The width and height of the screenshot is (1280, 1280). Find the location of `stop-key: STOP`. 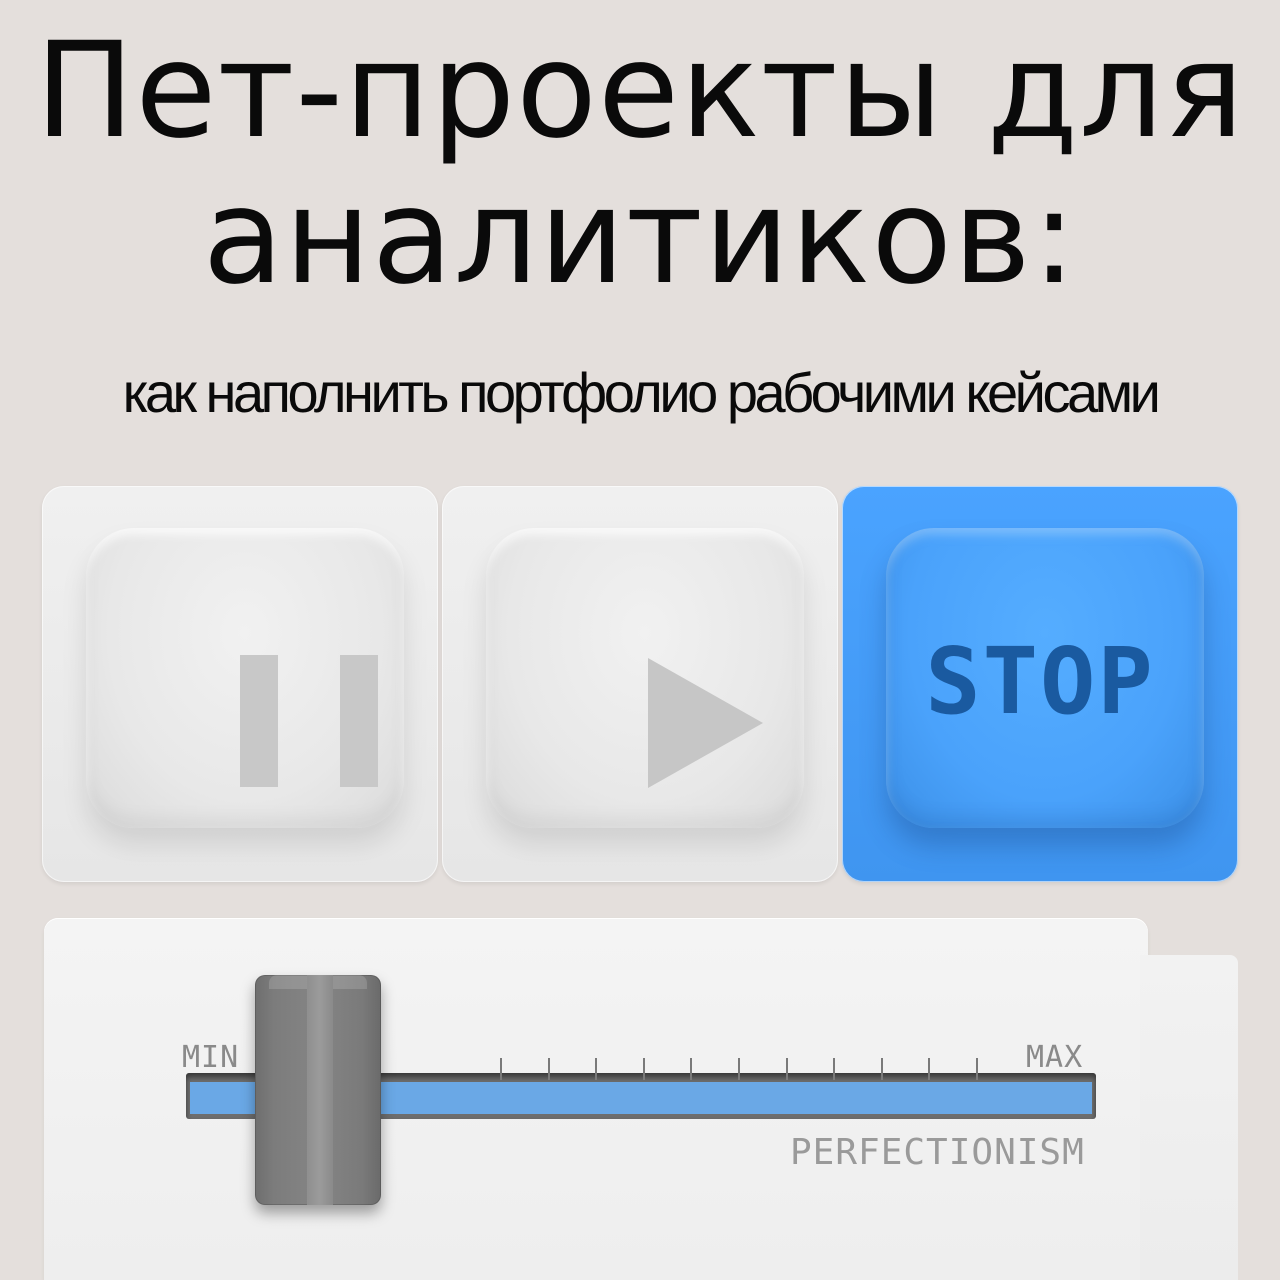

stop-key: STOP is located at coordinates (1040, 684).